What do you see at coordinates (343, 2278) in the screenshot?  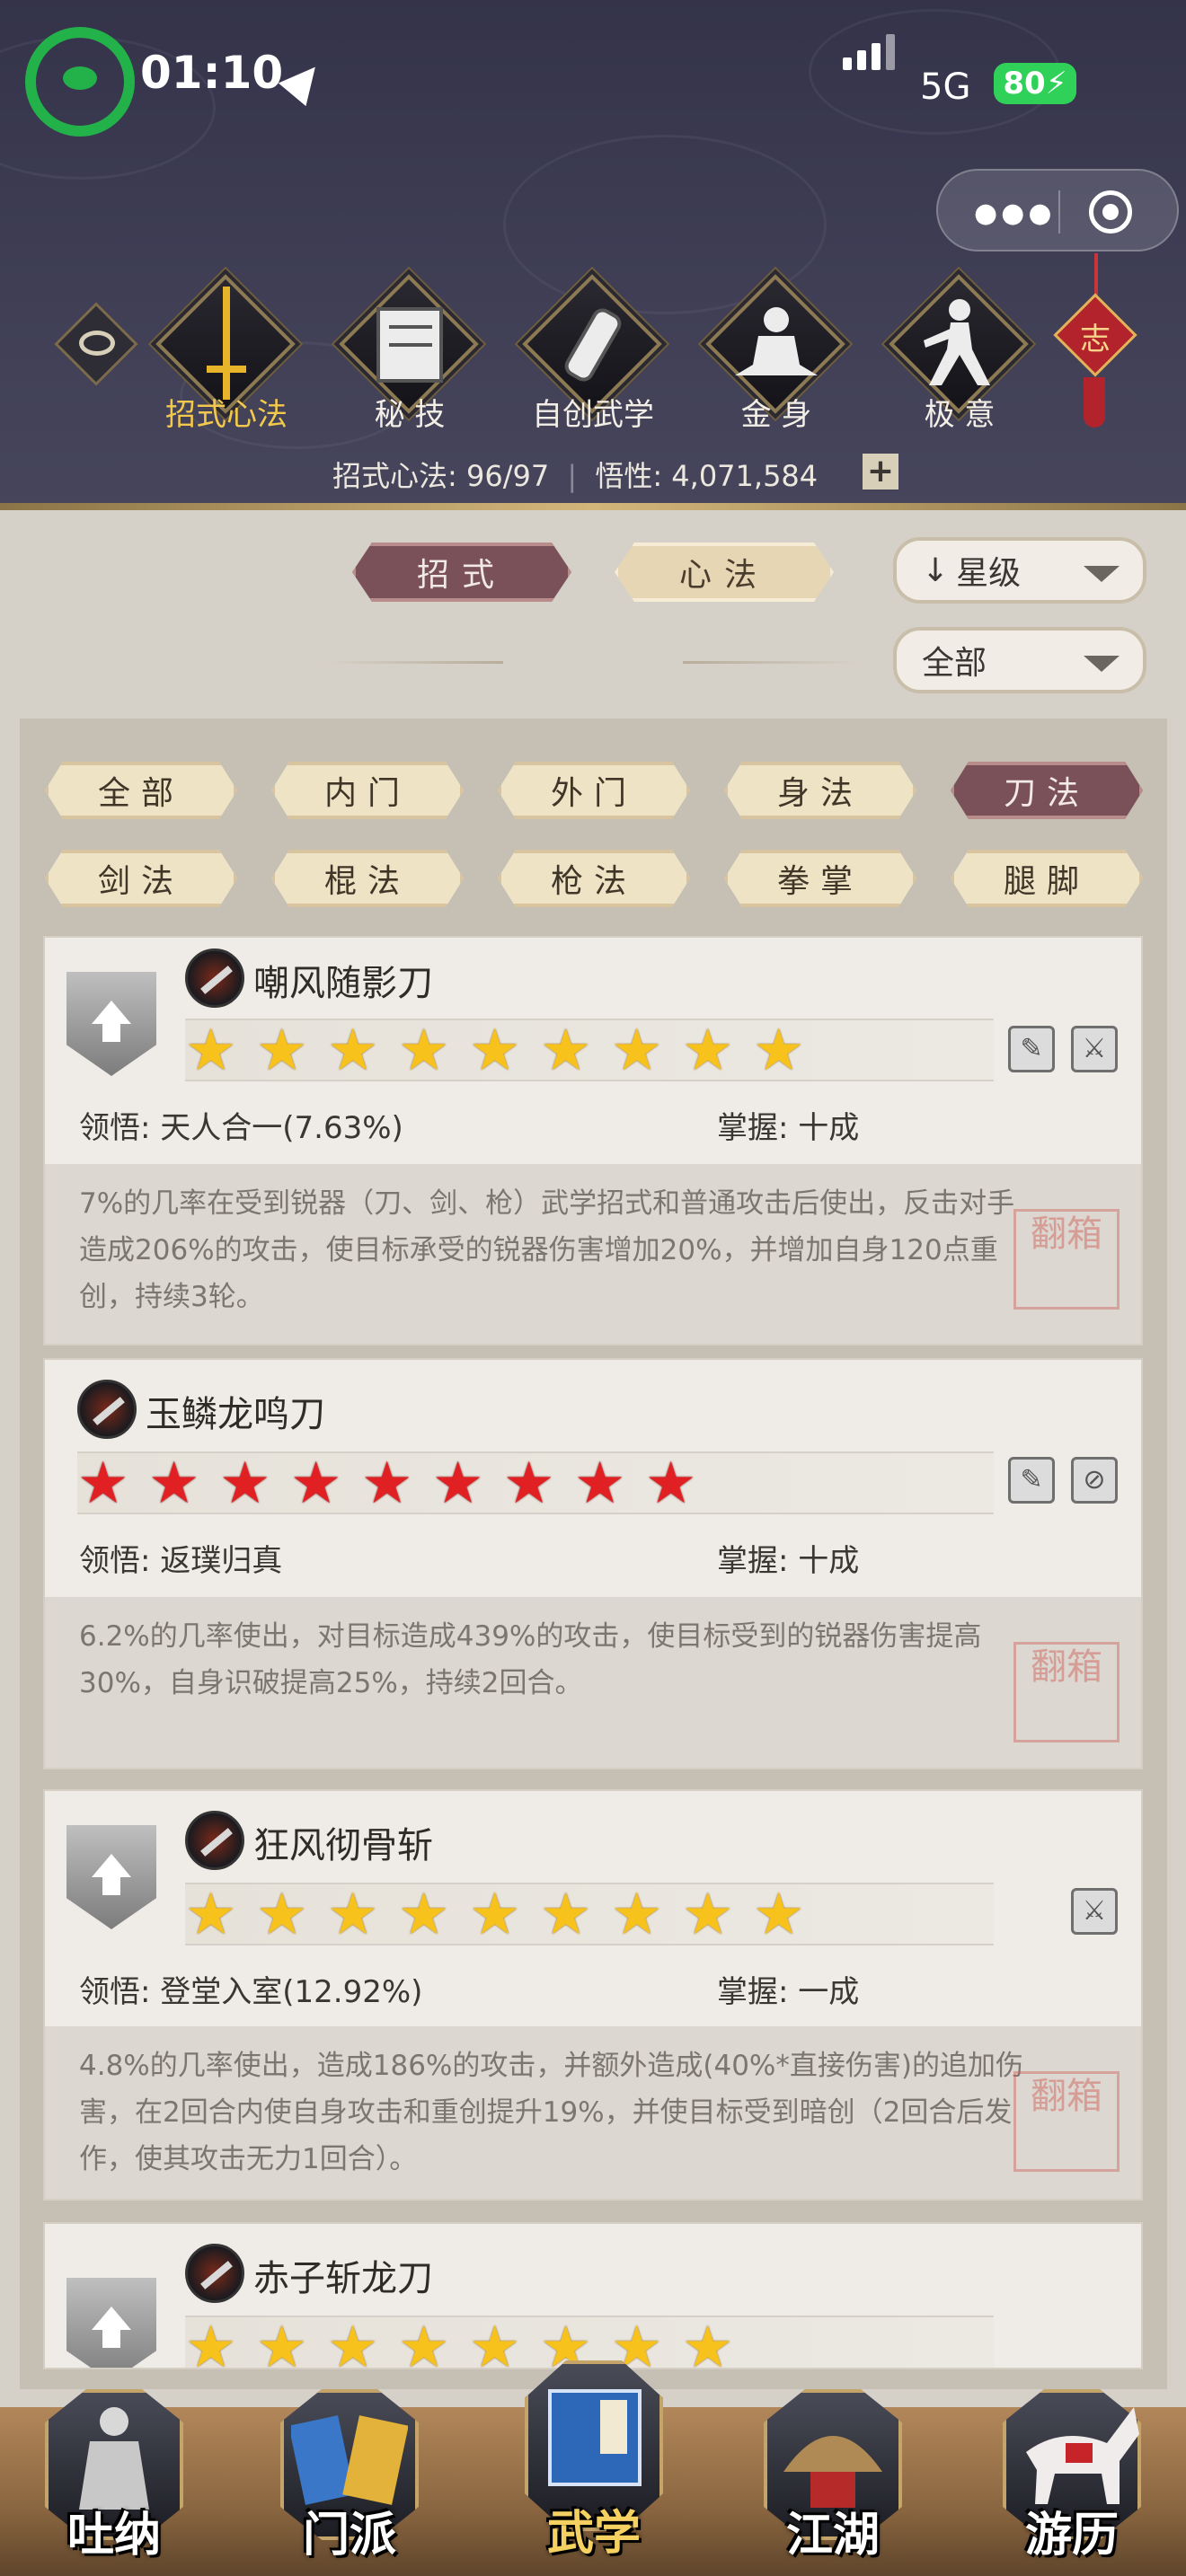 I see `skill-name: 赤子斩龙刀` at bounding box center [343, 2278].